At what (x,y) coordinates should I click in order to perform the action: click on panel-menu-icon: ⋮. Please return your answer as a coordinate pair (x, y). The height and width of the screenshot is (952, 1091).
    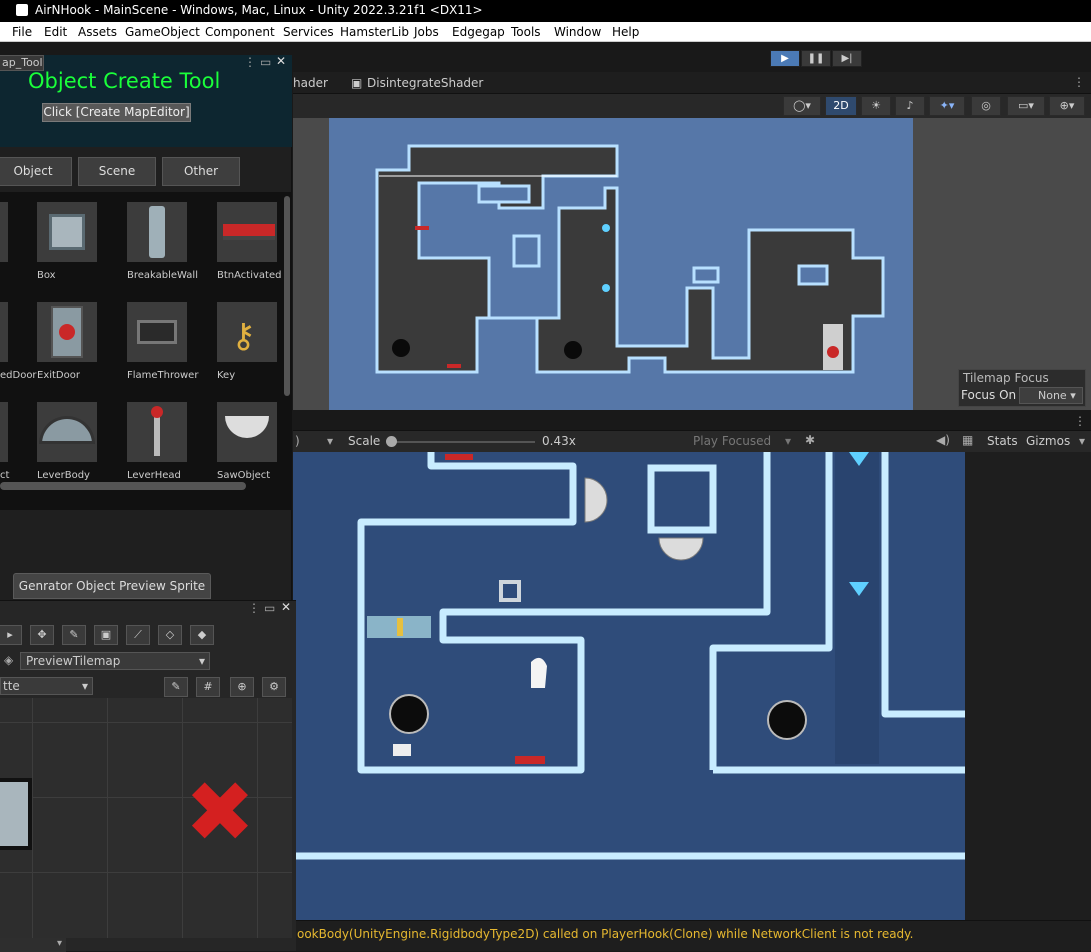
    Looking at the image, I should click on (250, 62).